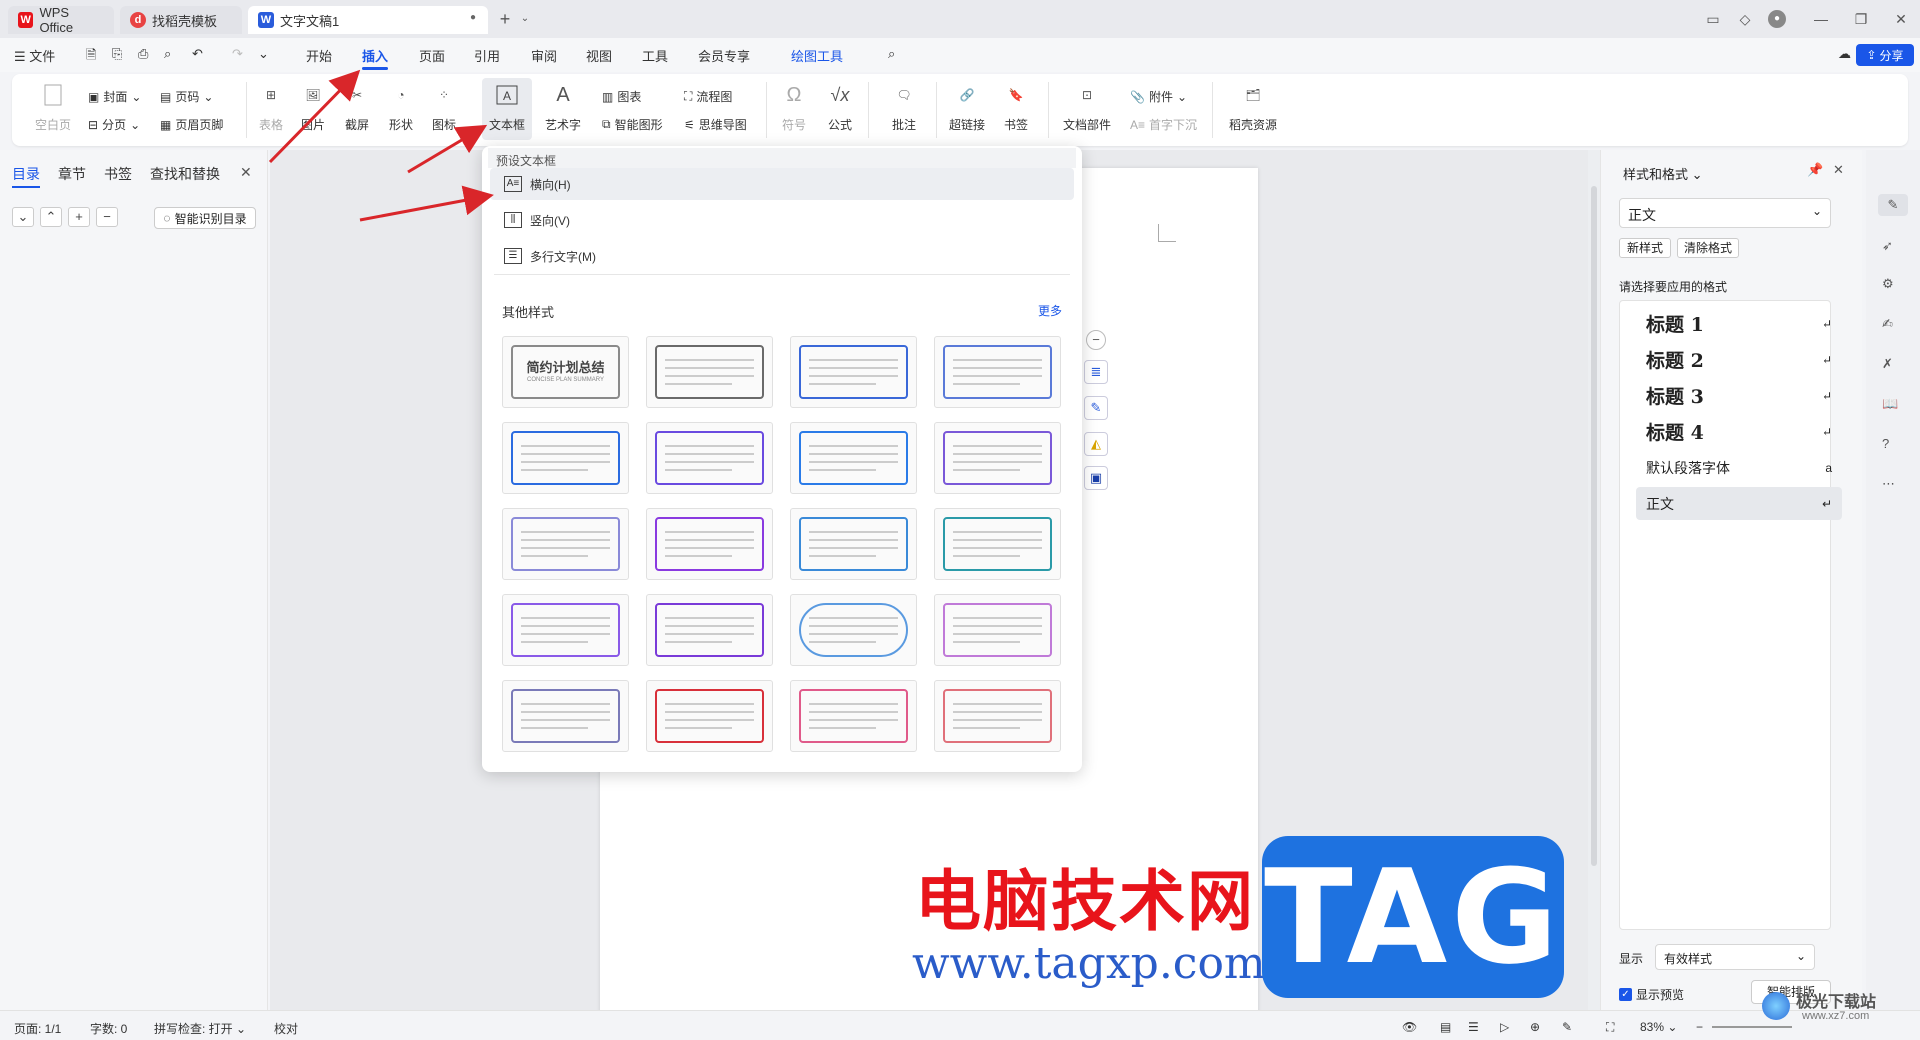 The image size is (1920, 1040). I want to click on annotation-arrows, so click(381, 145).